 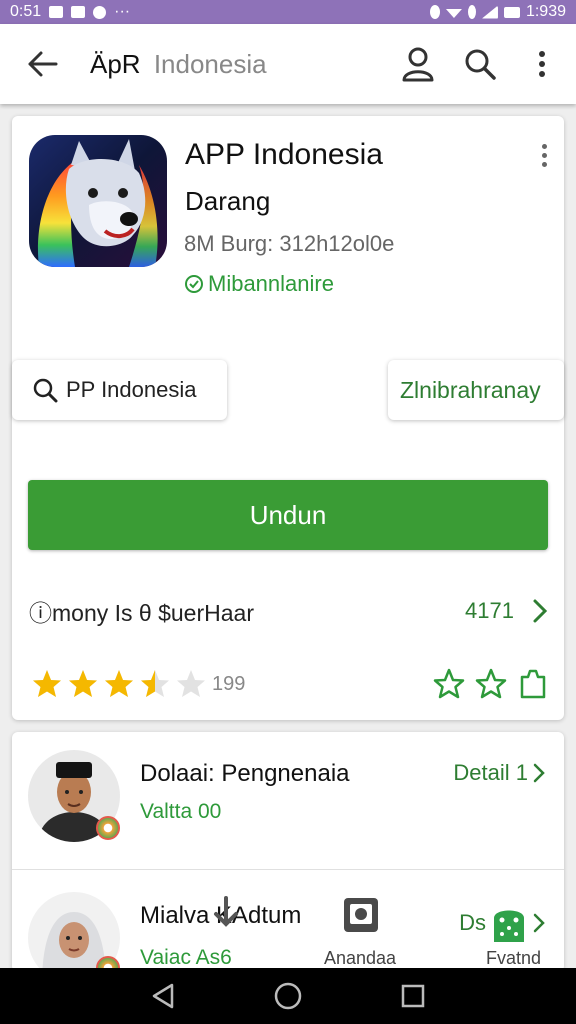 What do you see at coordinates (288, 64) in the screenshot?
I see `app-bar: ÄpR Indonesia` at bounding box center [288, 64].